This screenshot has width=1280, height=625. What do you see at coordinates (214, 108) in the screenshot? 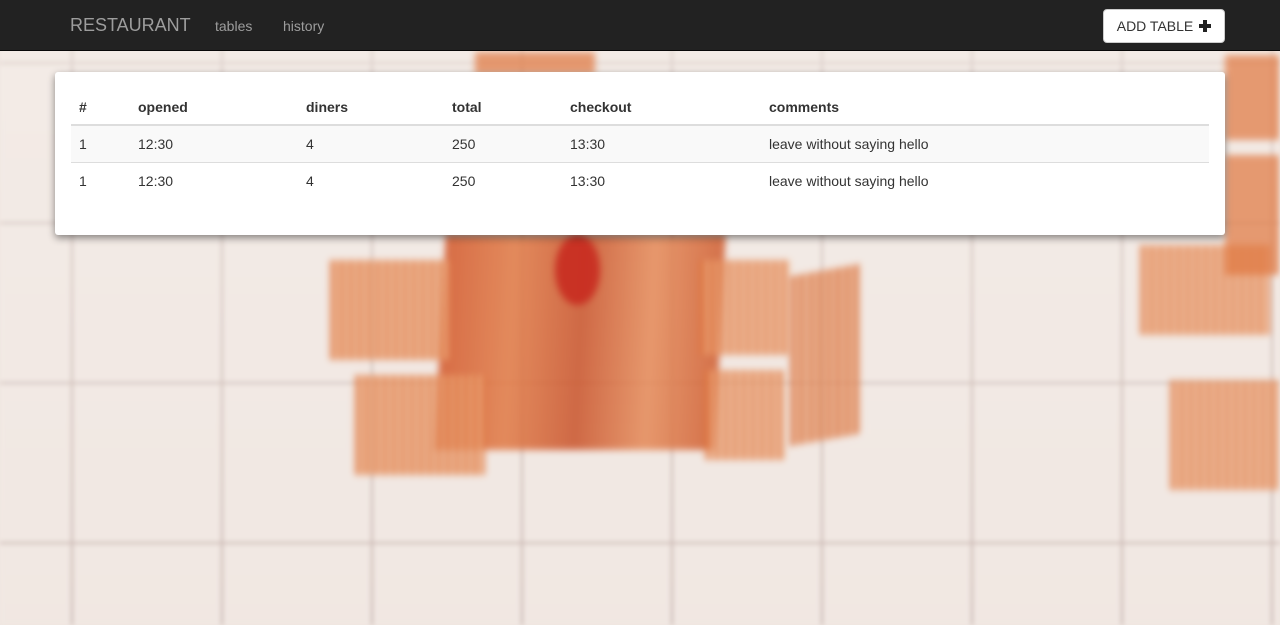
I see `column-header-opened: opened` at bounding box center [214, 108].